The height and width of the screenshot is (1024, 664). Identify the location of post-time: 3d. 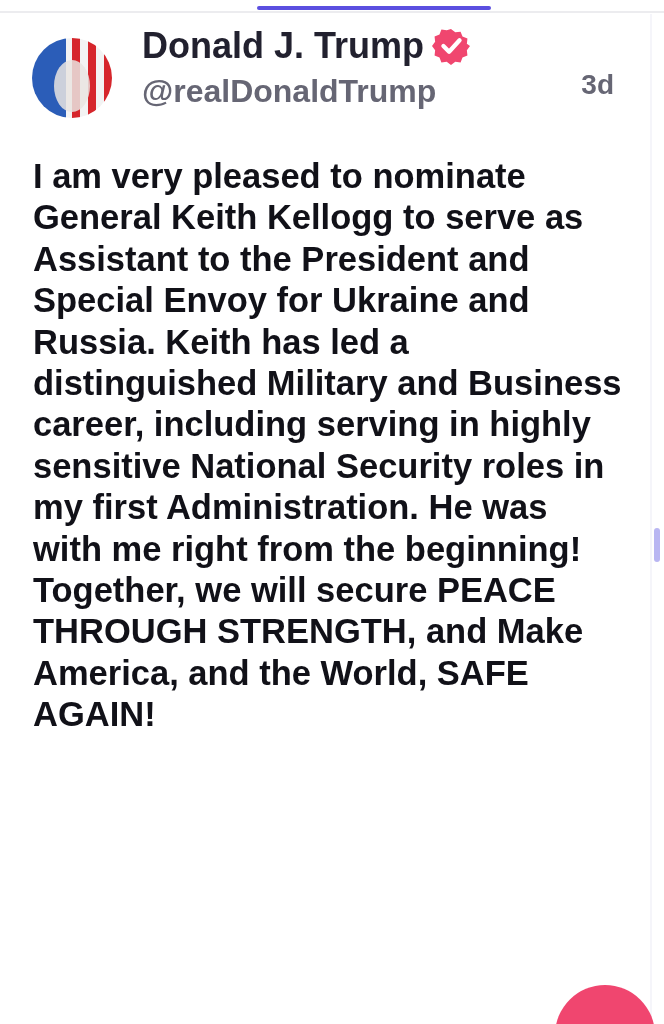
(597, 85).